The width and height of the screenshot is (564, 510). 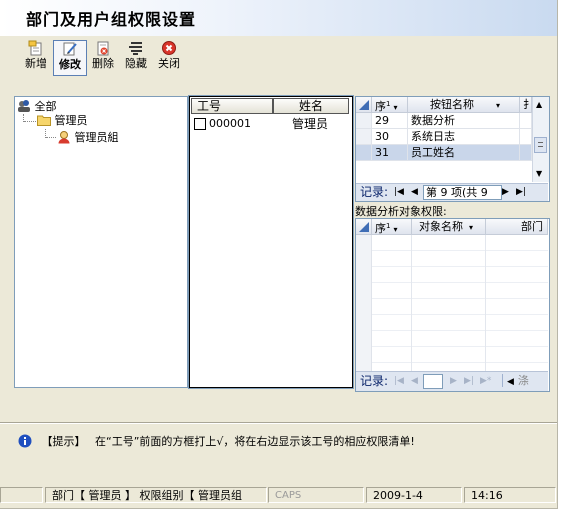 I want to click on col-header-id: 工号, so click(x=232, y=106).